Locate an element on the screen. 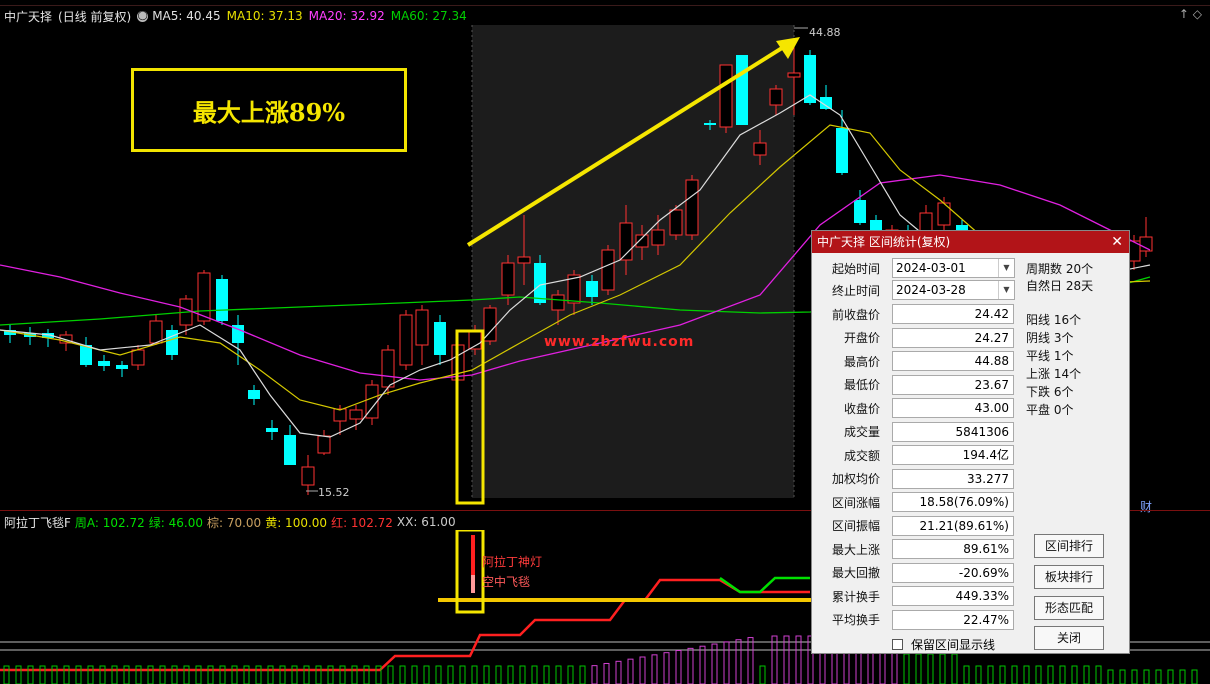 The height and width of the screenshot is (684, 1210). dialog-title: 中广天择 区间统计(复权) is located at coordinates (884, 242).